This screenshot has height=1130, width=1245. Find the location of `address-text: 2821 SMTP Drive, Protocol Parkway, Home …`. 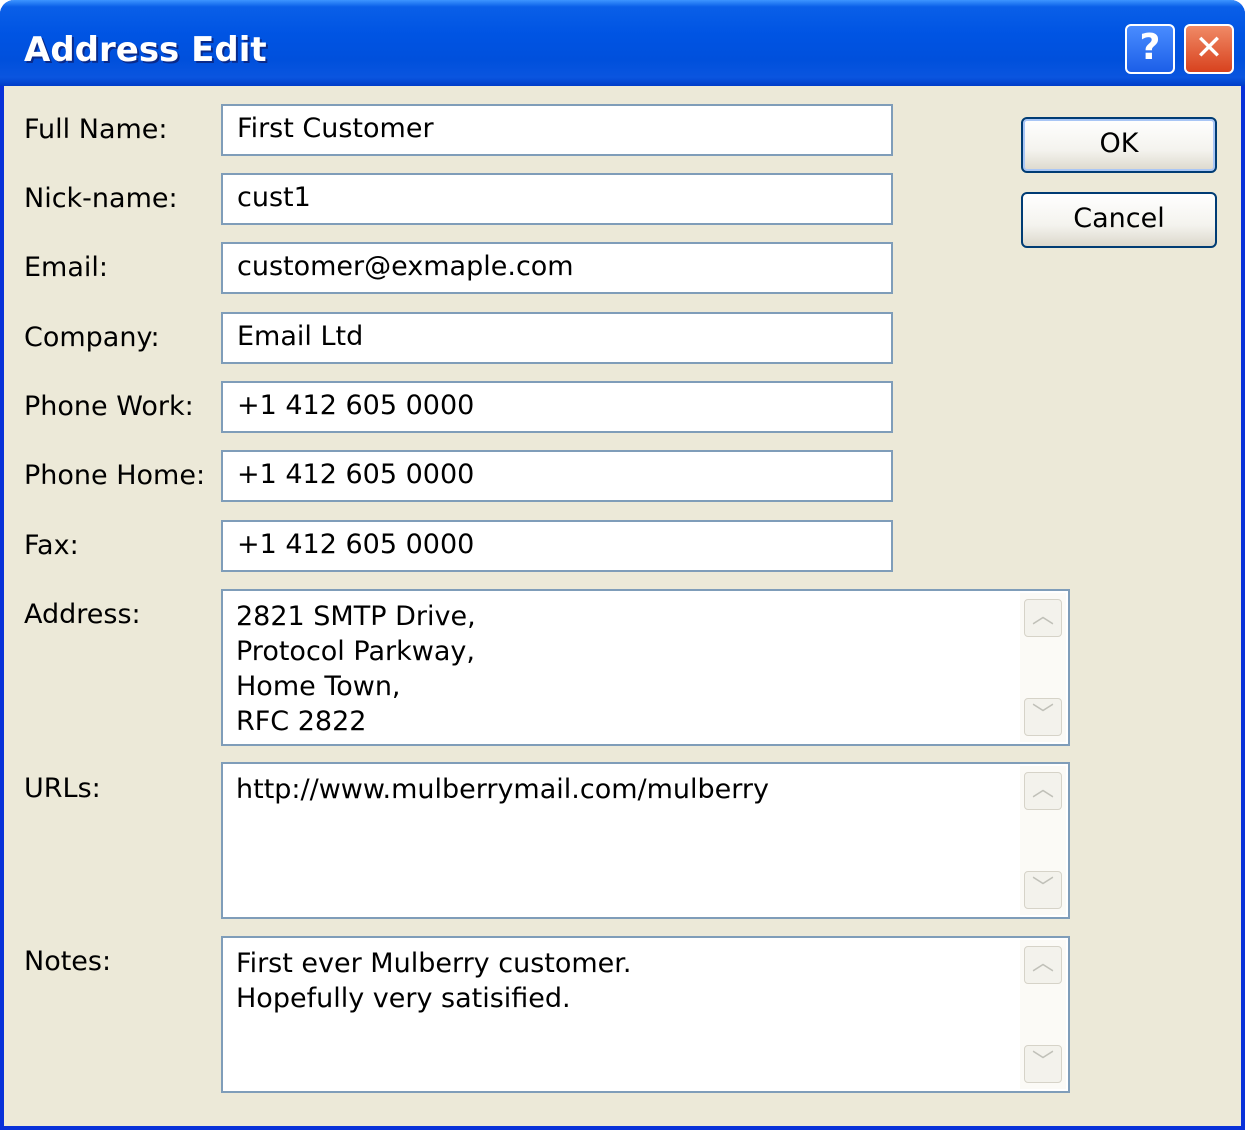

address-text: 2821 SMTP Drive, Protocol Parkway, Home … is located at coordinates (624, 669).